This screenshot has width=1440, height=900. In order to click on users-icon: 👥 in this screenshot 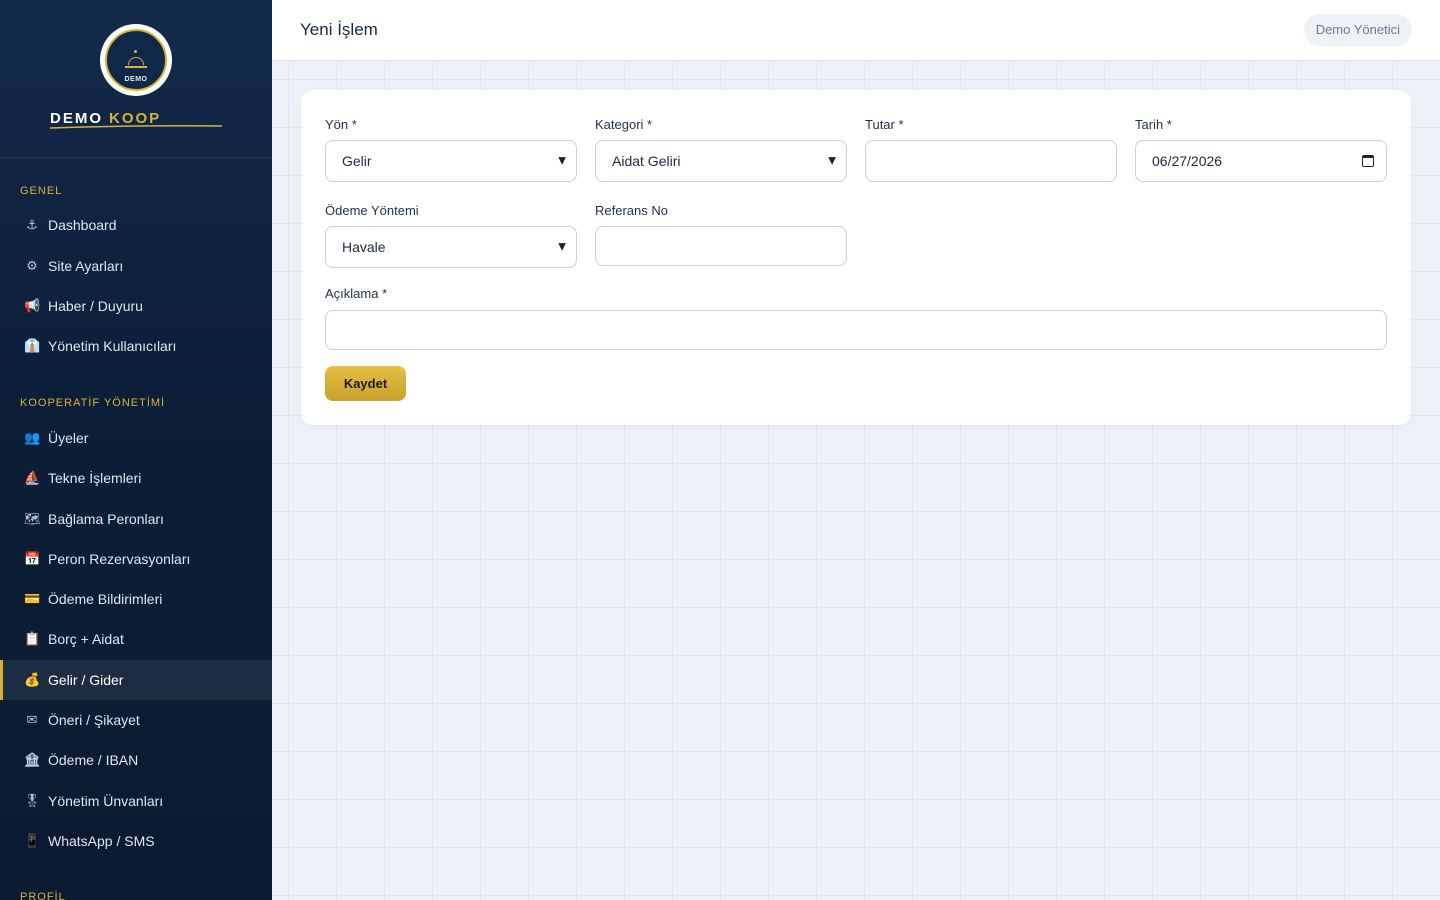, I will do `click(32, 438)`.